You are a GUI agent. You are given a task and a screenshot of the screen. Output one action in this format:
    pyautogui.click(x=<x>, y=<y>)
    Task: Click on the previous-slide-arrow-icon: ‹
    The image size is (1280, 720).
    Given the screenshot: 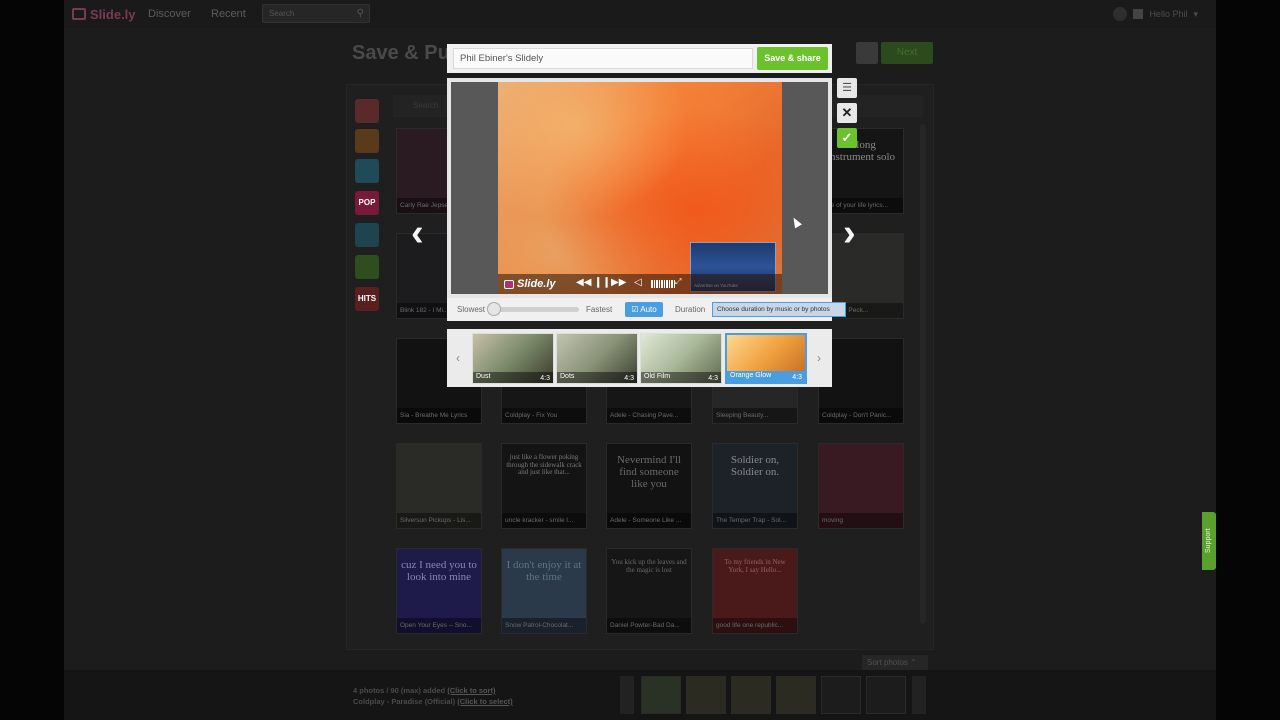 What is the action you would take?
    pyautogui.click(x=417, y=233)
    